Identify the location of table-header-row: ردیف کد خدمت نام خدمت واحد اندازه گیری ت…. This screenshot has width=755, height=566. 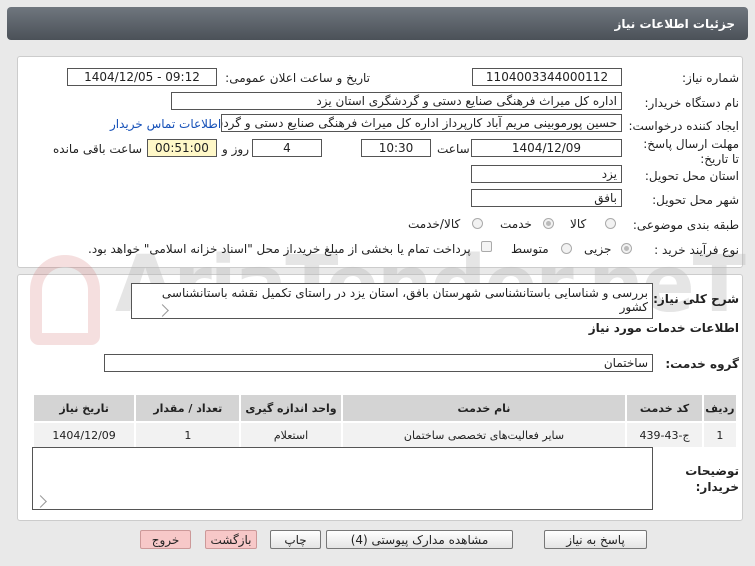
(385, 408).